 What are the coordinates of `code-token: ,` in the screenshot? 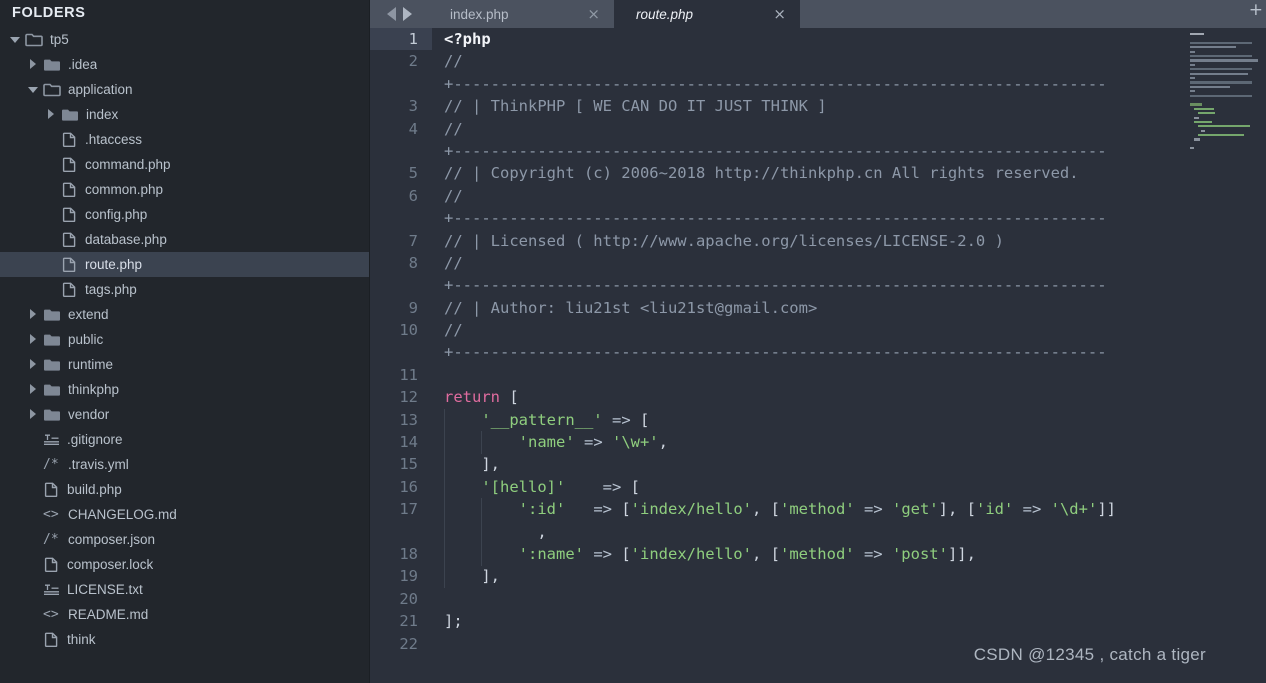 It's located at (495, 531).